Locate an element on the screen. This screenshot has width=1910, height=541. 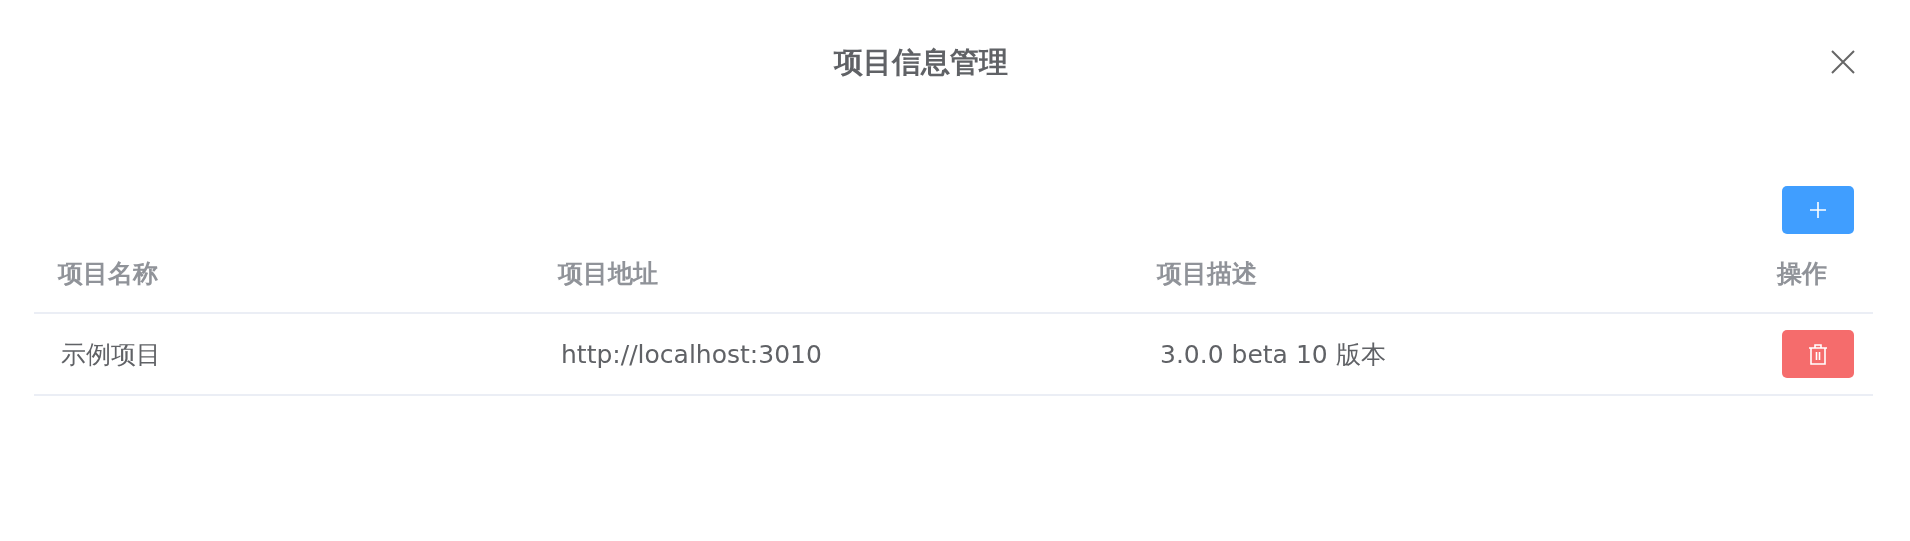
column-header: 项目名称 is located at coordinates (108, 273).